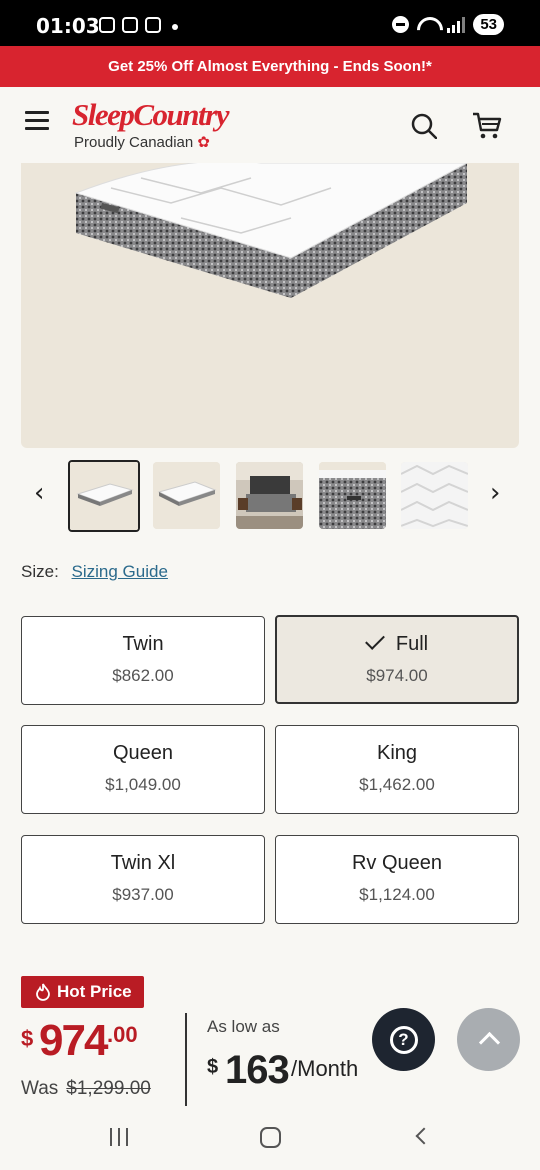  What do you see at coordinates (203, 142) in the screenshot?
I see `maple-leaf-icon: ✿` at bounding box center [203, 142].